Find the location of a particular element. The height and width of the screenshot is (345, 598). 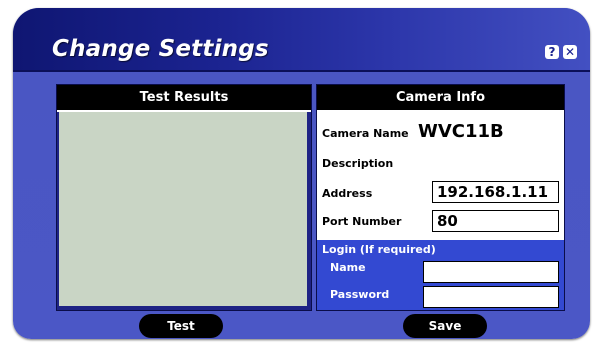

close-icon: ✕ is located at coordinates (570, 52).